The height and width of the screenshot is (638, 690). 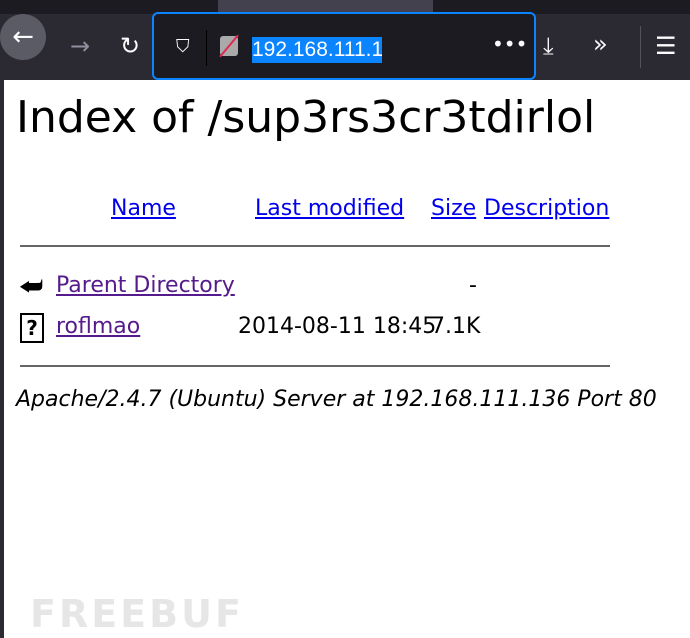 I want to click on forward-button: →, so click(x=80, y=46).